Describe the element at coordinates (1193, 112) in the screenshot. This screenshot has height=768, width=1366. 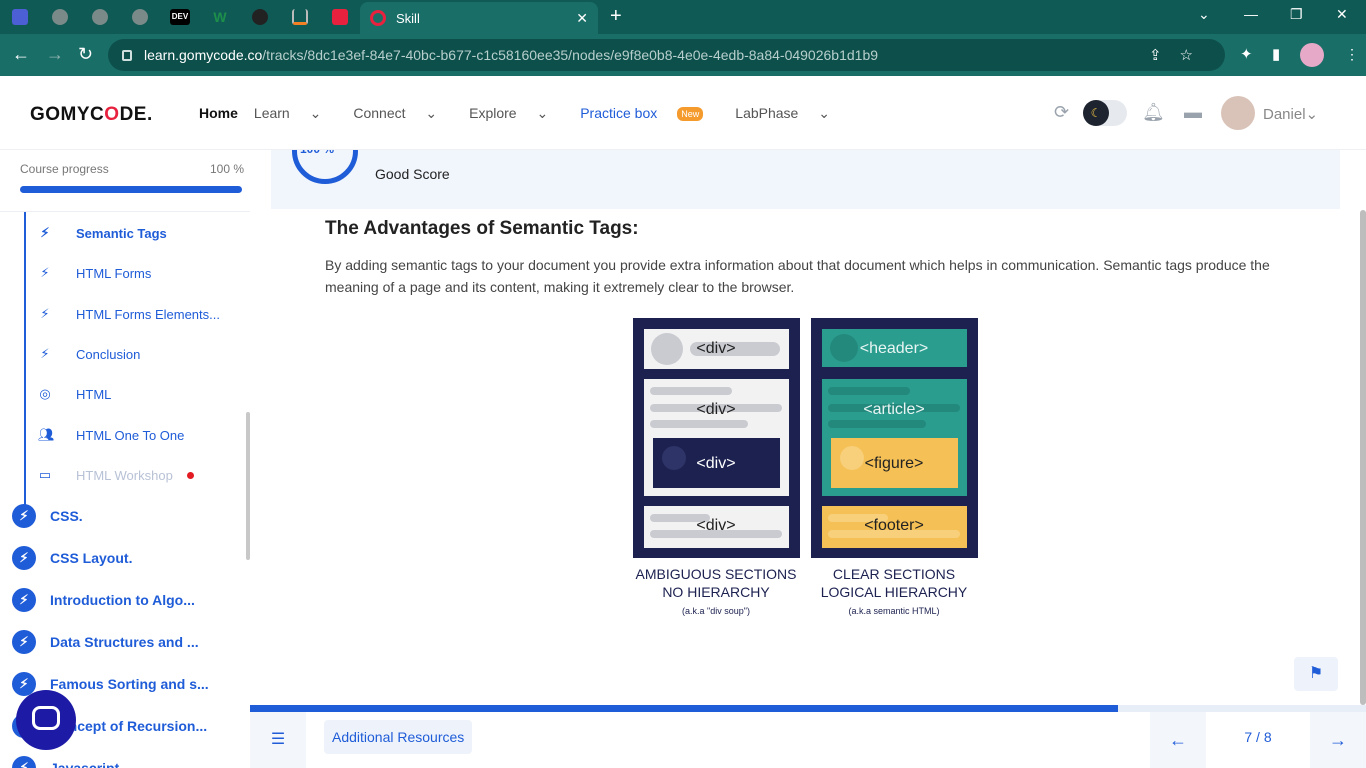
I see `chat-icon: ▬` at that location.